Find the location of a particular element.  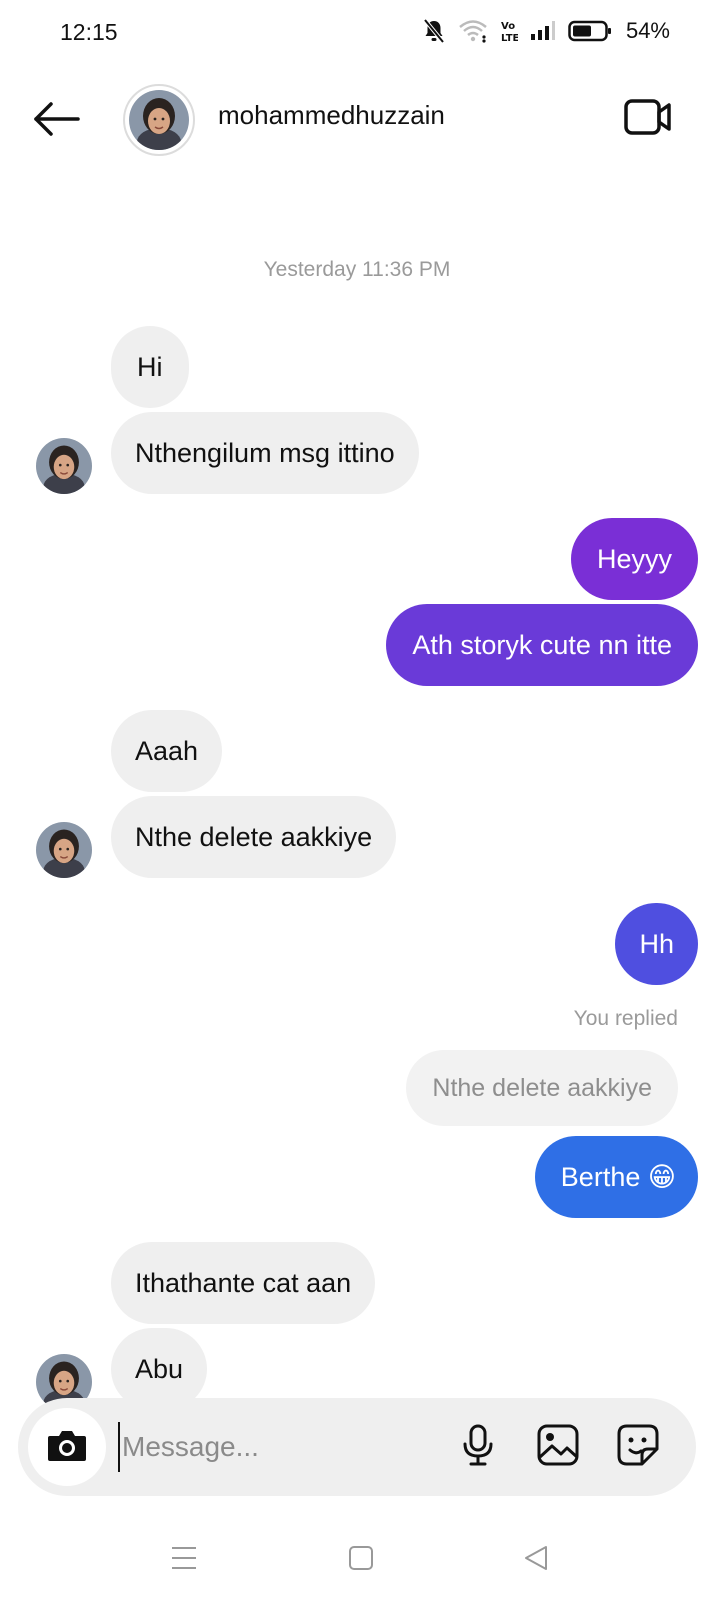

profile-avatar is located at coordinates (159, 120).